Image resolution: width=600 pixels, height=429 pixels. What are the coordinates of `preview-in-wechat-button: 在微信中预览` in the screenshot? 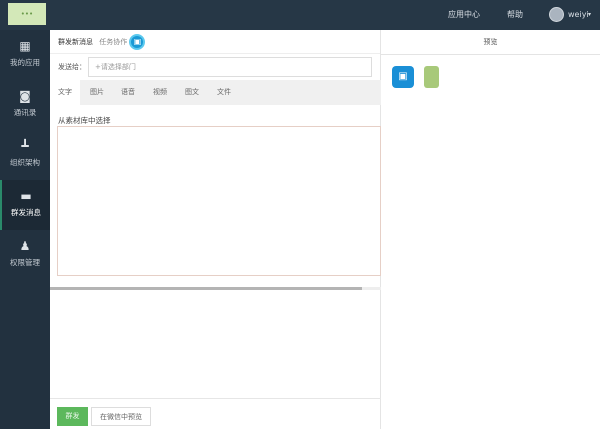 It's located at (121, 416).